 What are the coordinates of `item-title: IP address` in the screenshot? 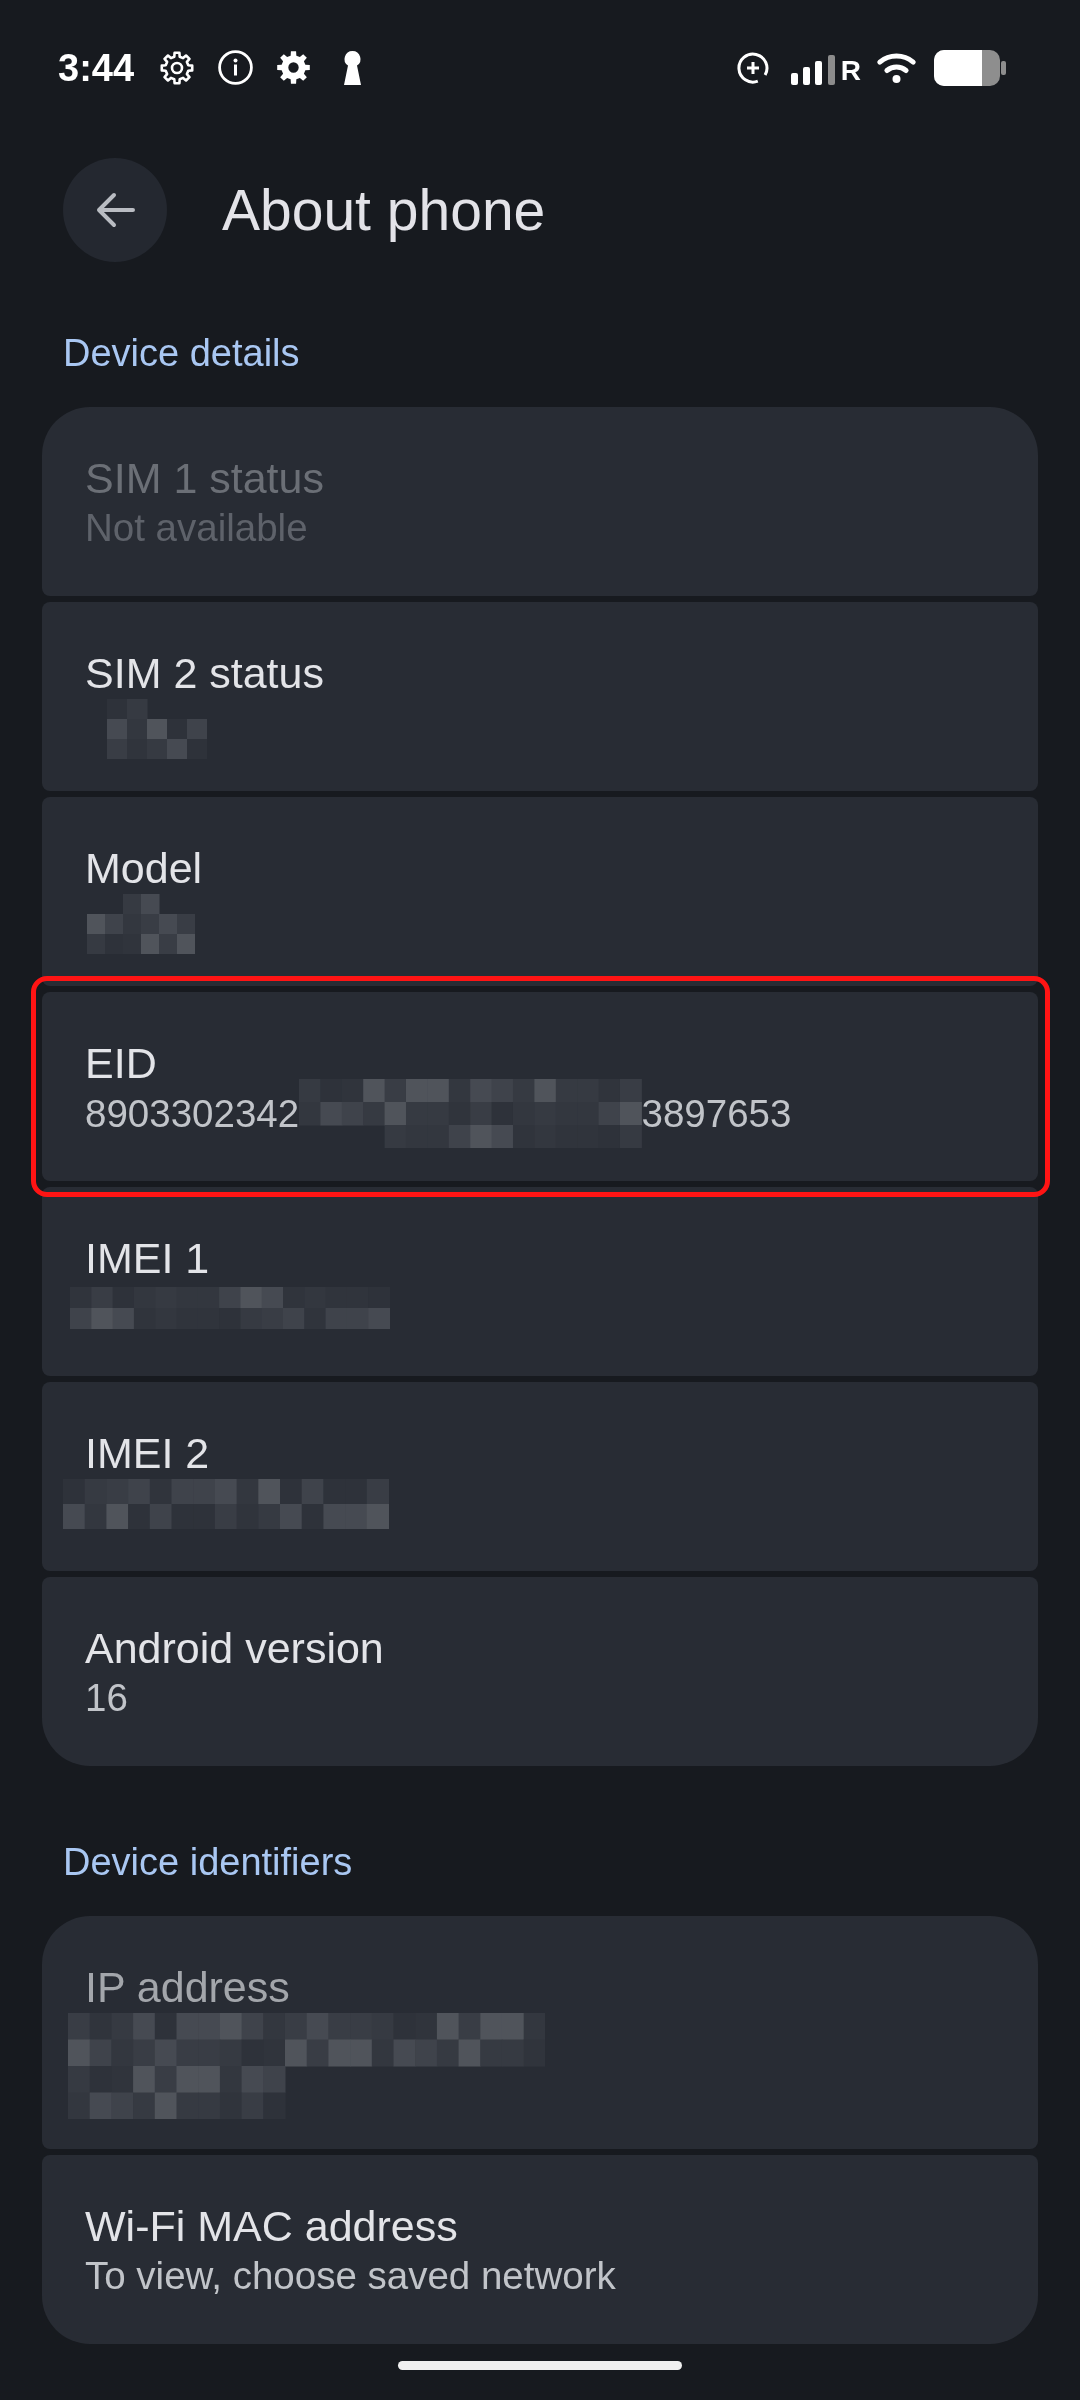 It's located at (187, 1987).